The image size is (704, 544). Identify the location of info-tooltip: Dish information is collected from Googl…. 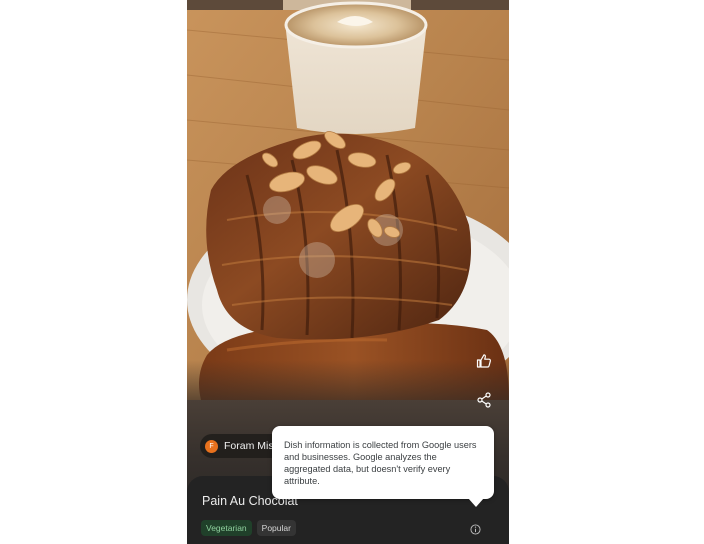
(383, 466).